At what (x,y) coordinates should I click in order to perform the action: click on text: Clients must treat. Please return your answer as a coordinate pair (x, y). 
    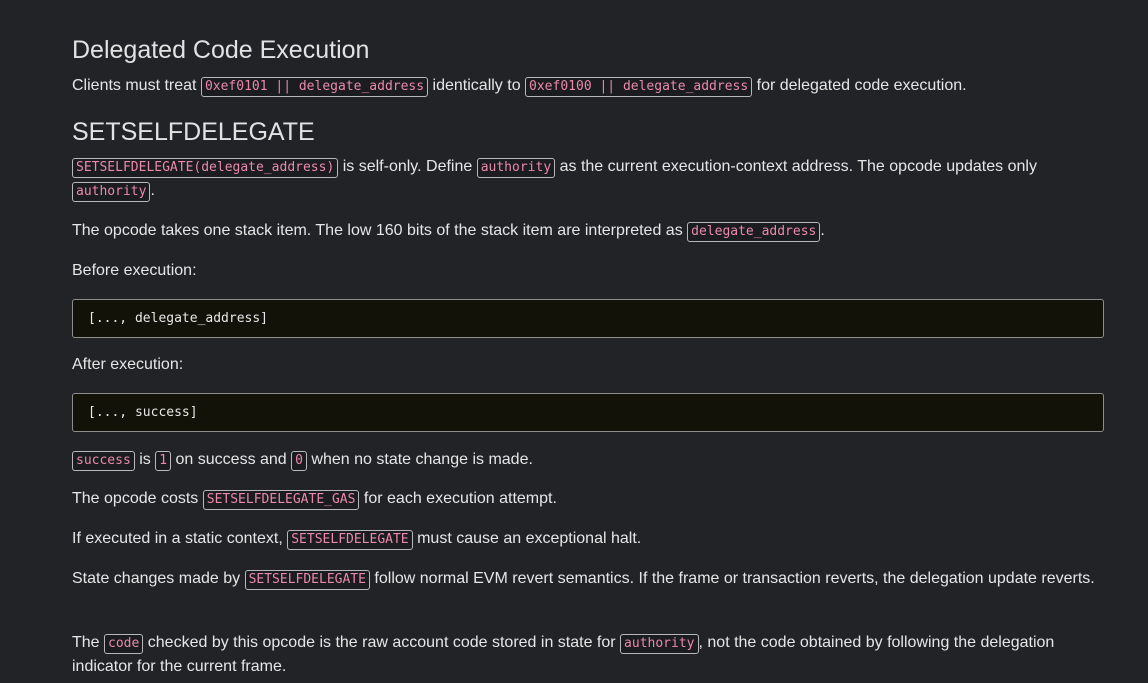
    Looking at the image, I should click on (136, 85).